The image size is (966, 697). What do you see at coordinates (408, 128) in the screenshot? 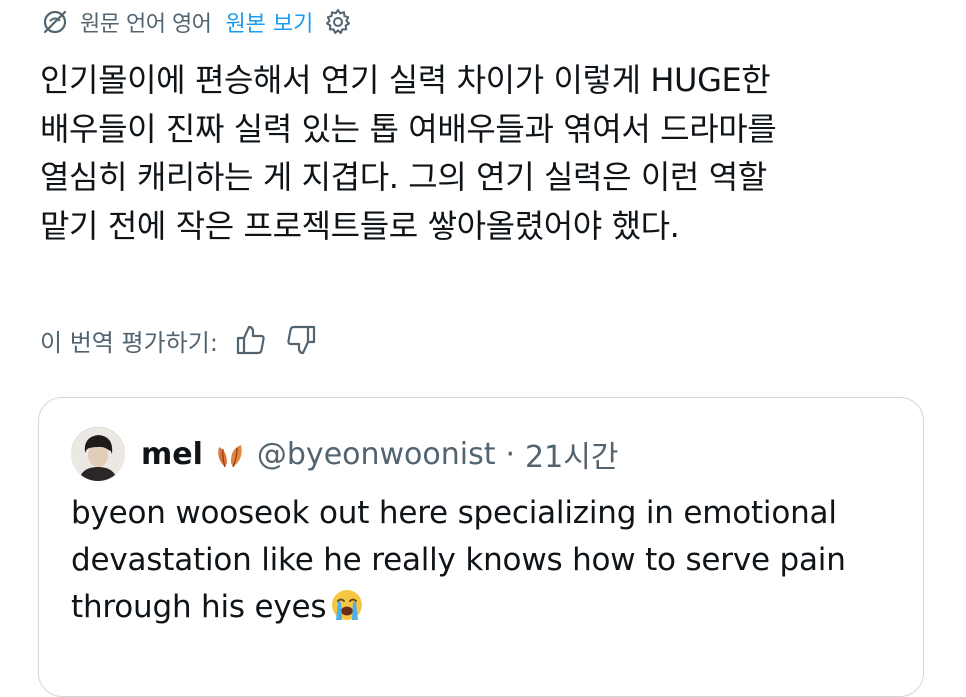
I see `tweet-text-line: 배우들이 진짜 실력 있는 톱 여배우들과 엮여서 드라마를` at bounding box center [408, 128].